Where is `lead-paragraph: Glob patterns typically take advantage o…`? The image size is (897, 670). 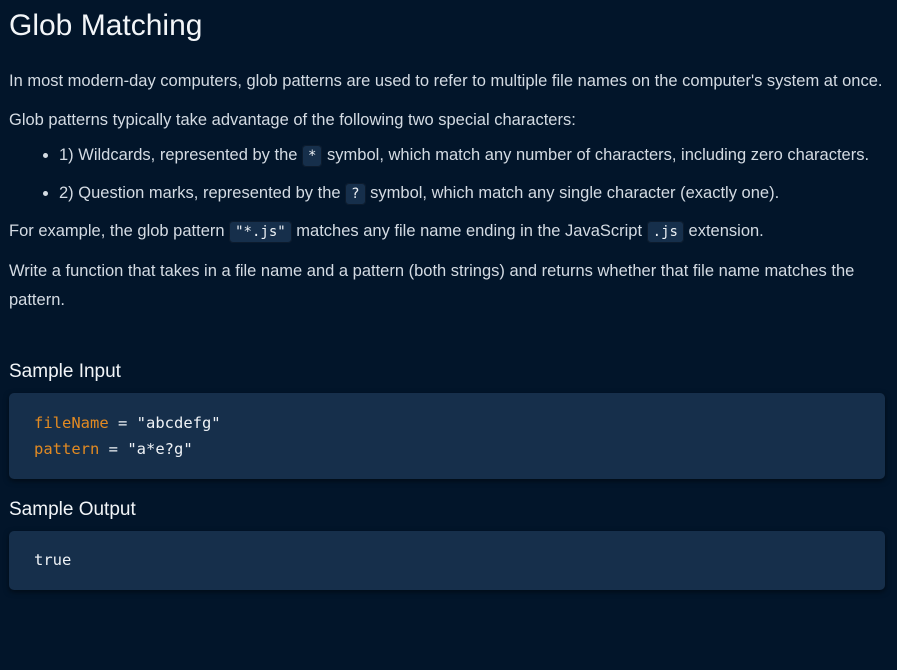 lead-paragraph: Glob patterns typically take advantage o… is located at coordinates (292, 120).